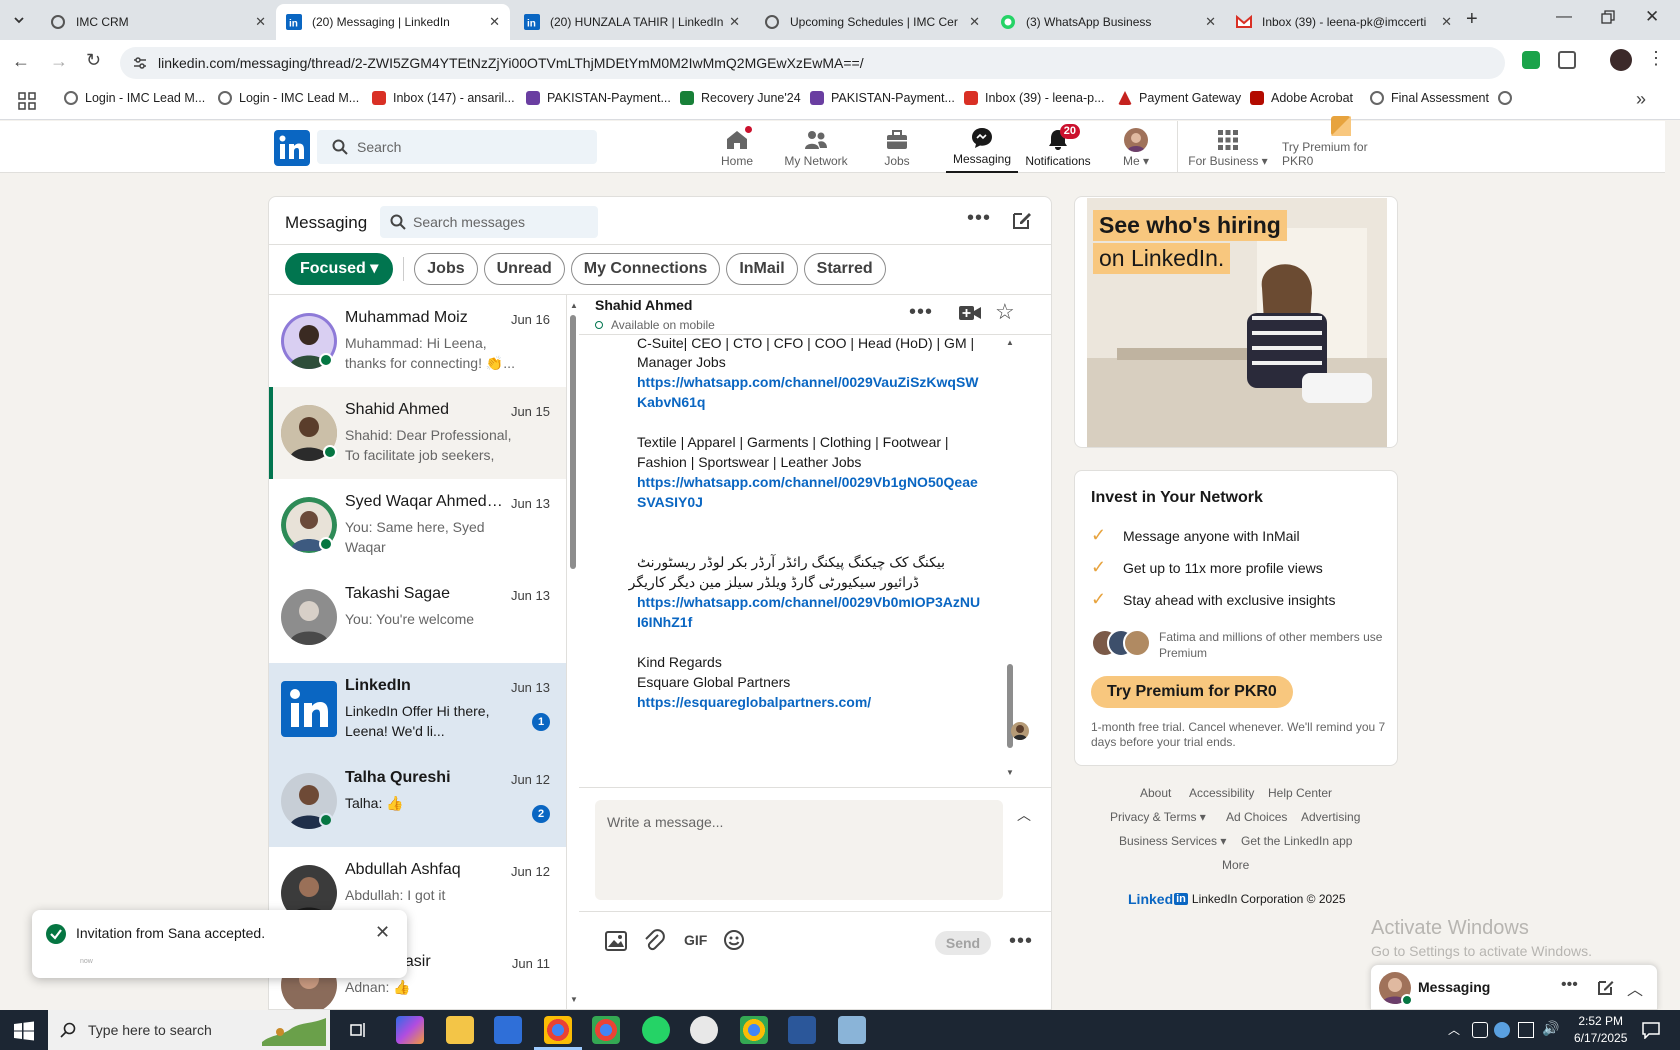 The image size is (1680, 1050). Describe the element at coordinates (1108, 22) in the screenshot. I see `browser-tab: (3) WhatsApp Business ✕` at that location.